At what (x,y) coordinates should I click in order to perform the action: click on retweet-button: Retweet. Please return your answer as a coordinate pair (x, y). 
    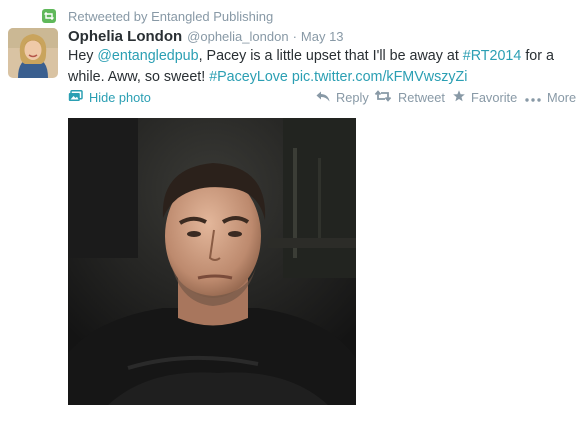
    Looking at the image, I should click on (409, 97).